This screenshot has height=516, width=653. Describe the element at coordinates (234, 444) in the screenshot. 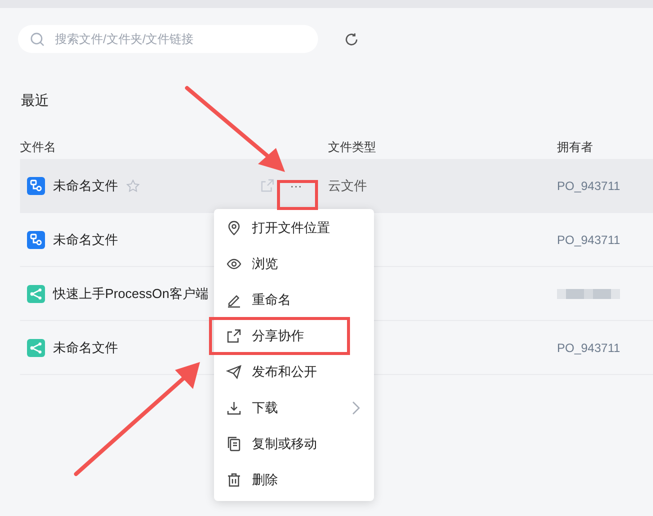

I see `copy-icon` at that location.